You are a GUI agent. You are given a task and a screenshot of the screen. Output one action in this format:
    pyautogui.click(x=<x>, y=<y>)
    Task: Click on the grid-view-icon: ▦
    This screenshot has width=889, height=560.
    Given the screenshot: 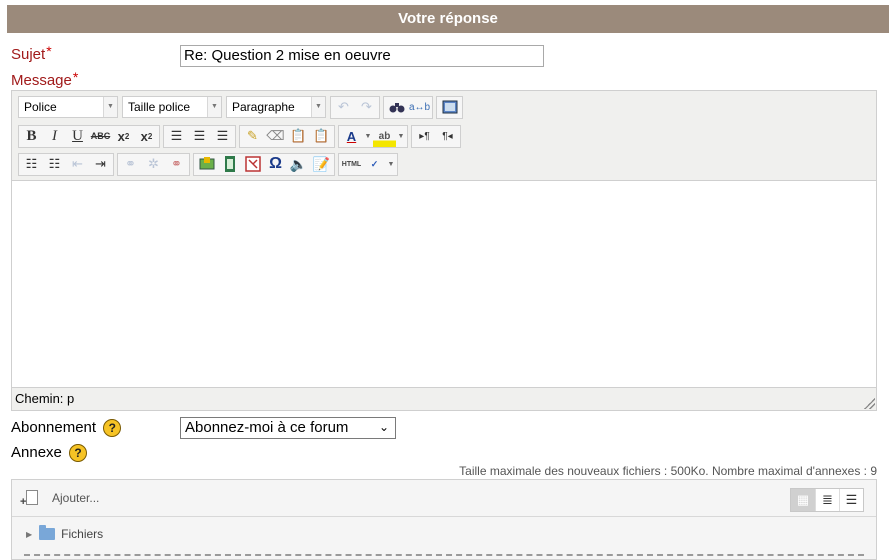 What is the action you would take?
    pyautogui.click(x=803, y=500)
    